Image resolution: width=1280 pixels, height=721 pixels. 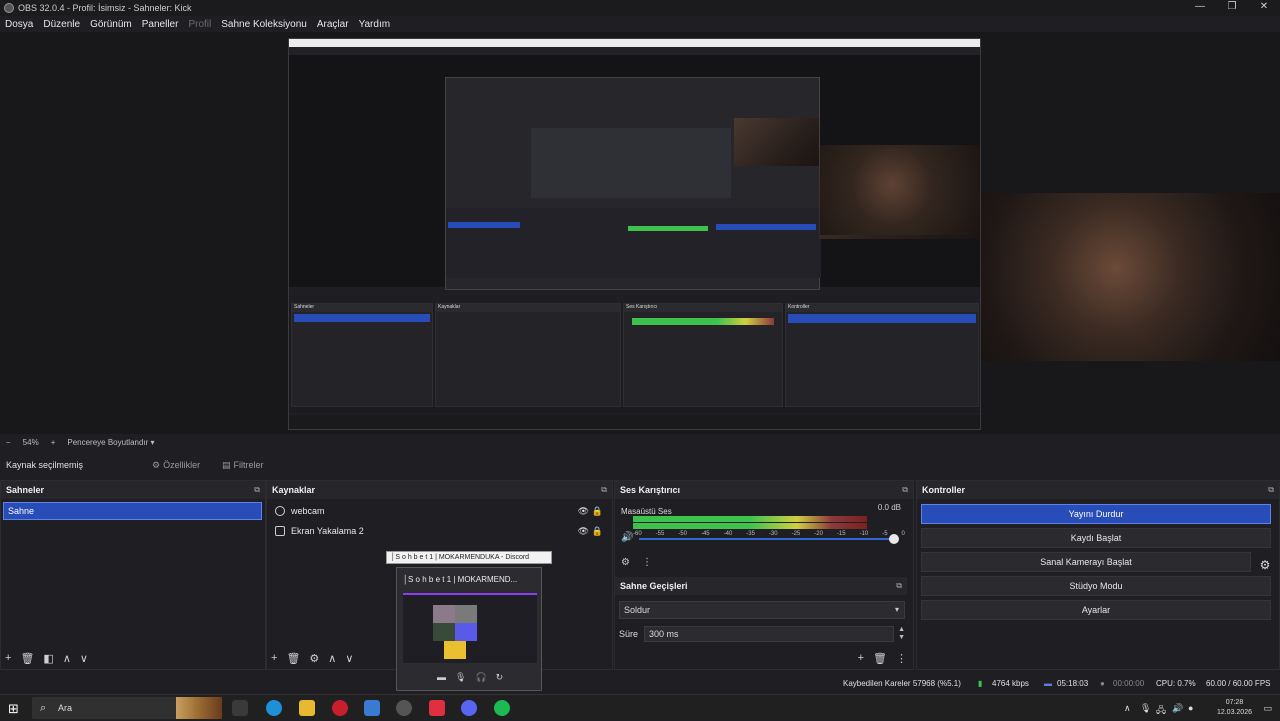 I want to click on zoom-mode-select: Pencereye Boyutlandır ▾, so click(x=110, y=442).